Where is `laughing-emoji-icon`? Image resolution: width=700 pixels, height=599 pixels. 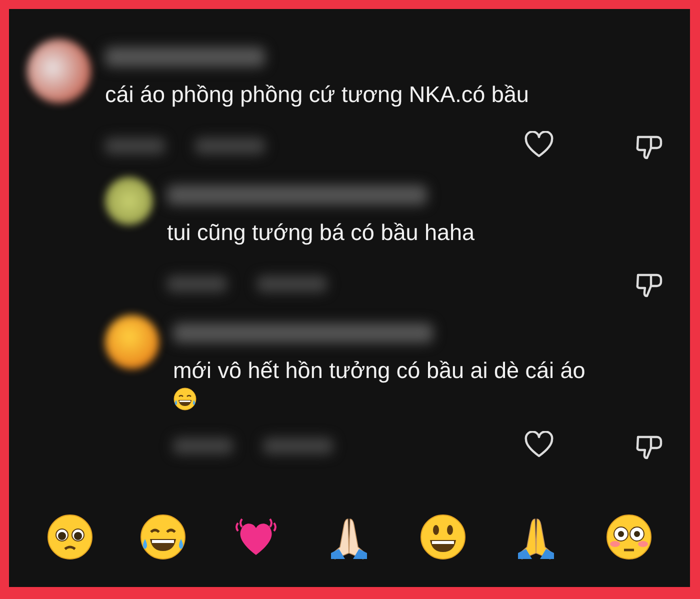
laughing-emoji-icon is located at coordinates (162, 537).